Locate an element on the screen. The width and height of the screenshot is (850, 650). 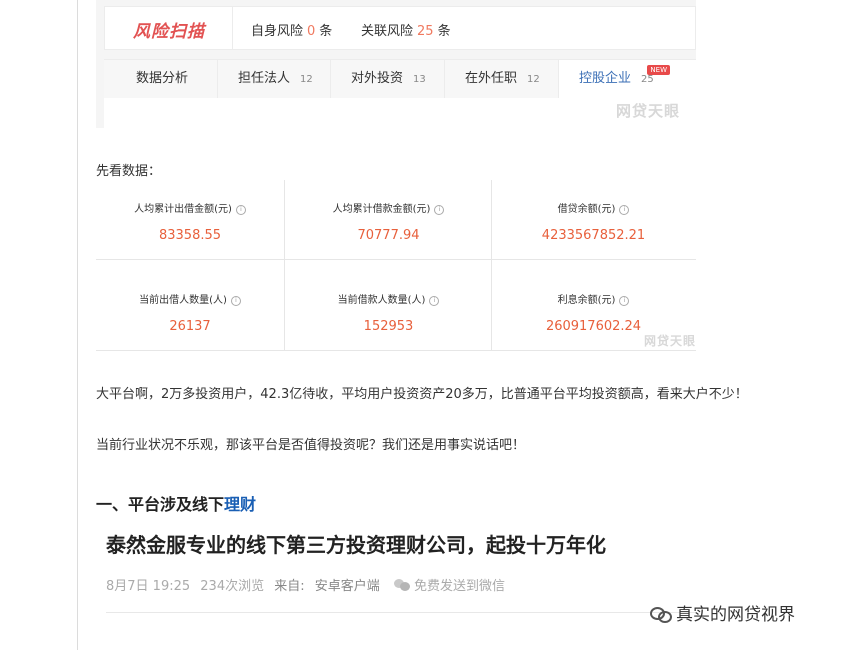
meta-divider is located at coordinates (401, 612).